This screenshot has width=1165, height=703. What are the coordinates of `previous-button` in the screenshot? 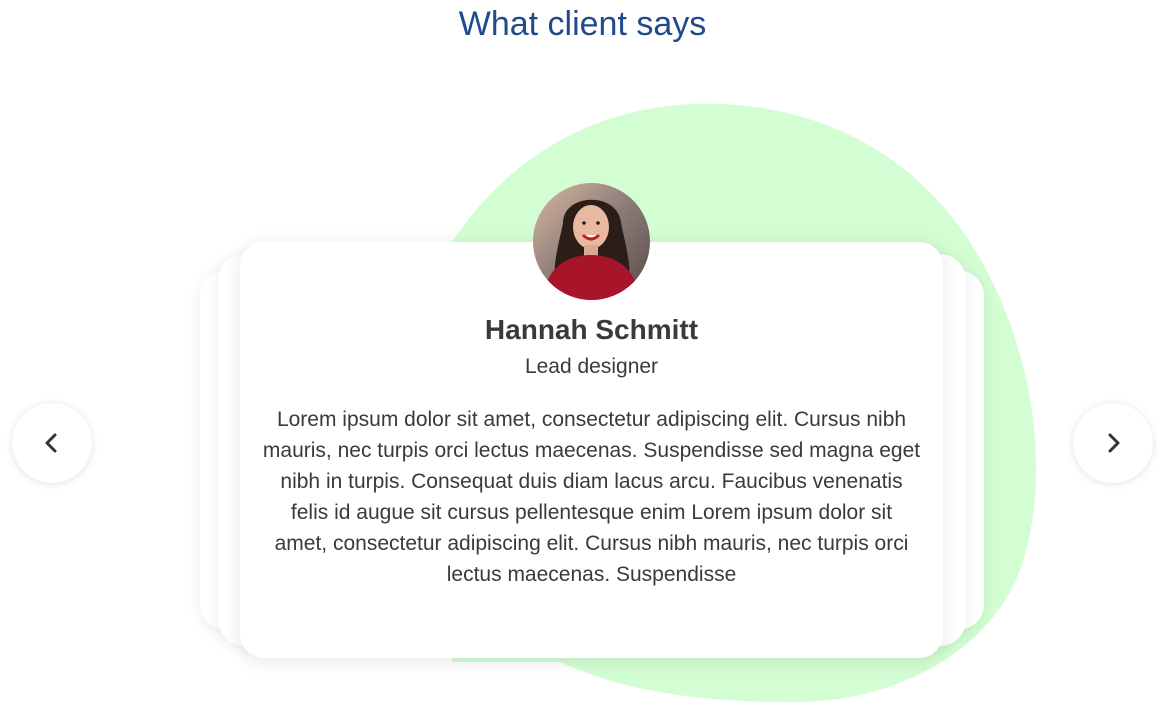 It's located at (52, 443).